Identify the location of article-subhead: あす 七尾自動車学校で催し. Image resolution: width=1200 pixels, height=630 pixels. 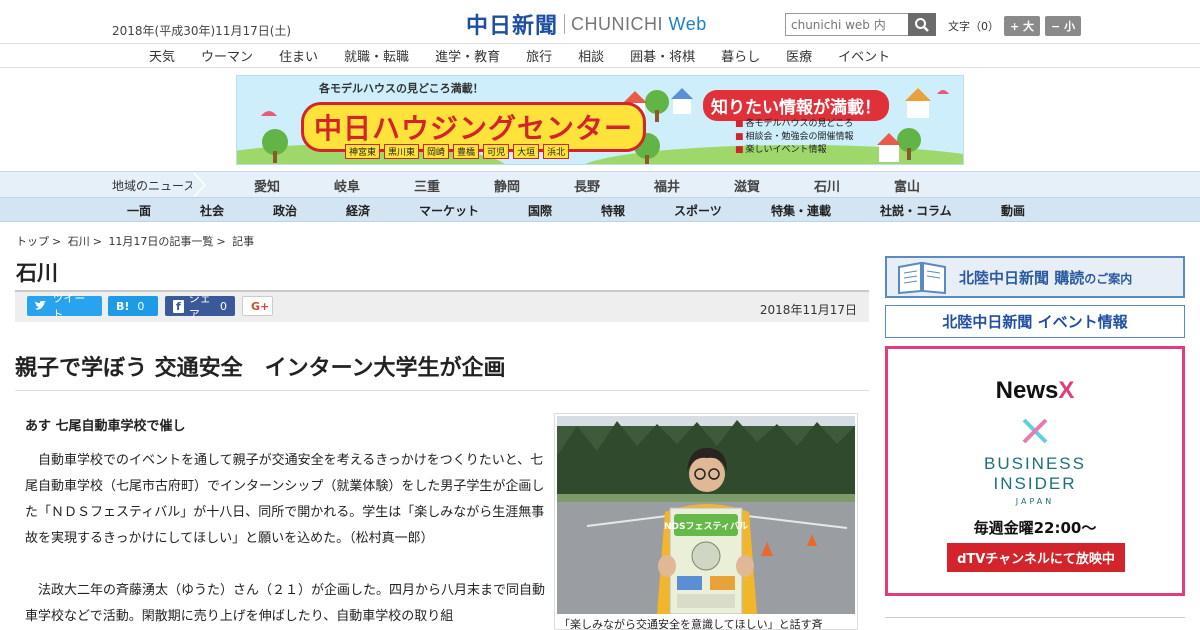
(105, 426).